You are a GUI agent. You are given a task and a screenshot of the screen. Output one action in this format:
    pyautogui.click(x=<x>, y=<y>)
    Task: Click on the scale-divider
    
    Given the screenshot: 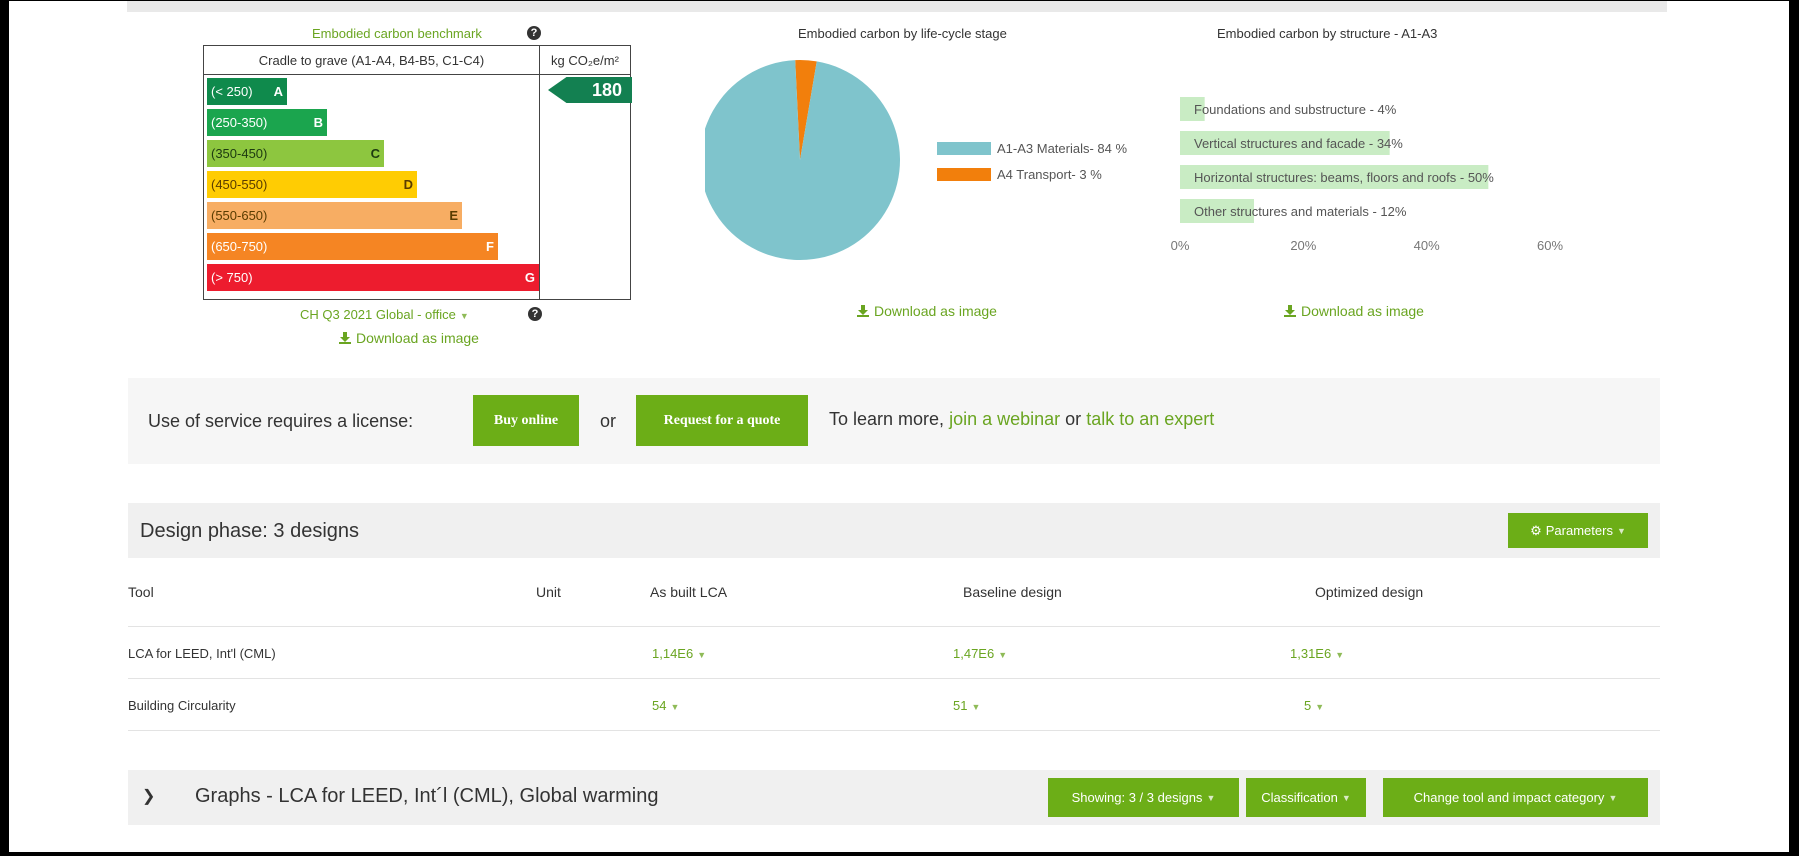 What is the action you would take?
    pyautogui.click(x=539, y=172)
    